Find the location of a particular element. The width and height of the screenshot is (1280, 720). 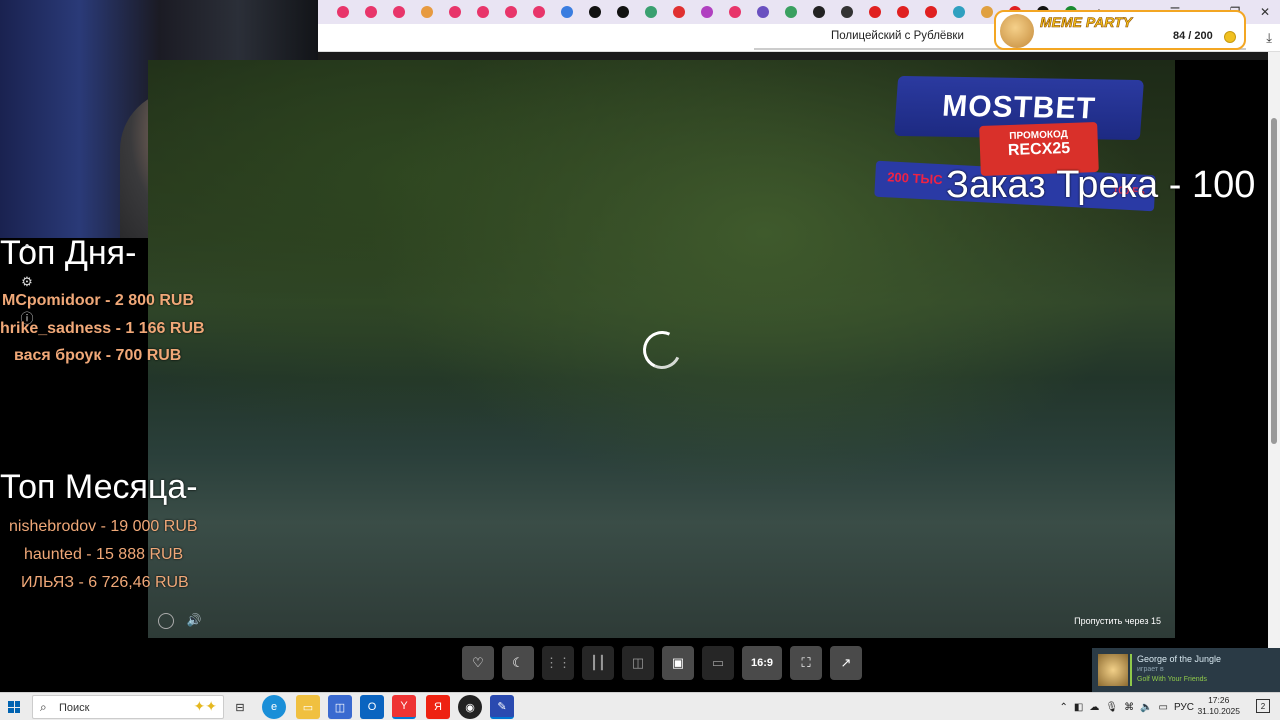

task-view-icon: ⊟ is located at coordinates (240, 707).